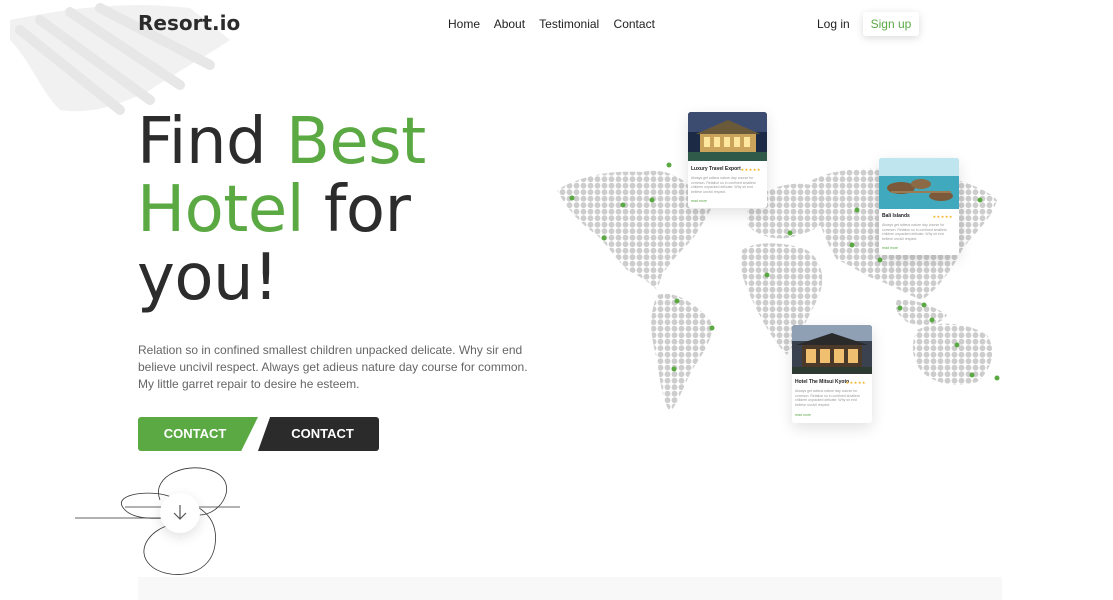  I want to click on hotel-name: Luxury Travel Export, so click(716, 169).